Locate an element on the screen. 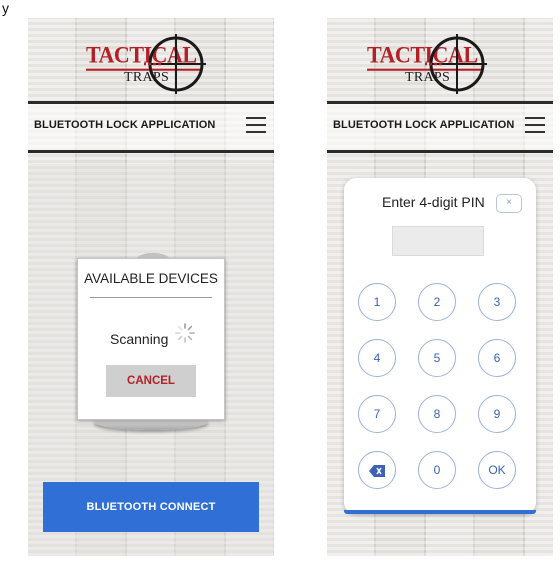 The image size is (560, 567). dialog-divider is located at coordinates (151, 297).